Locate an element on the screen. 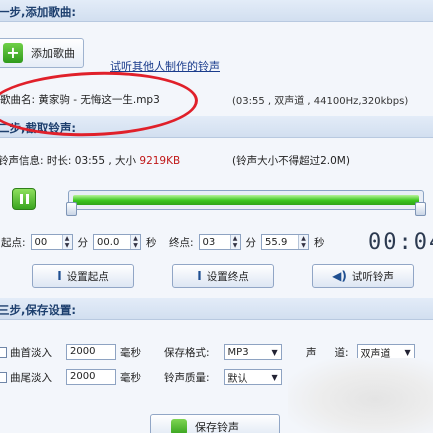 Image resolution: width=433 pixels, height=433 pixels. fade-in-label: 曲首淡入 is located at coordinates (31, 352).